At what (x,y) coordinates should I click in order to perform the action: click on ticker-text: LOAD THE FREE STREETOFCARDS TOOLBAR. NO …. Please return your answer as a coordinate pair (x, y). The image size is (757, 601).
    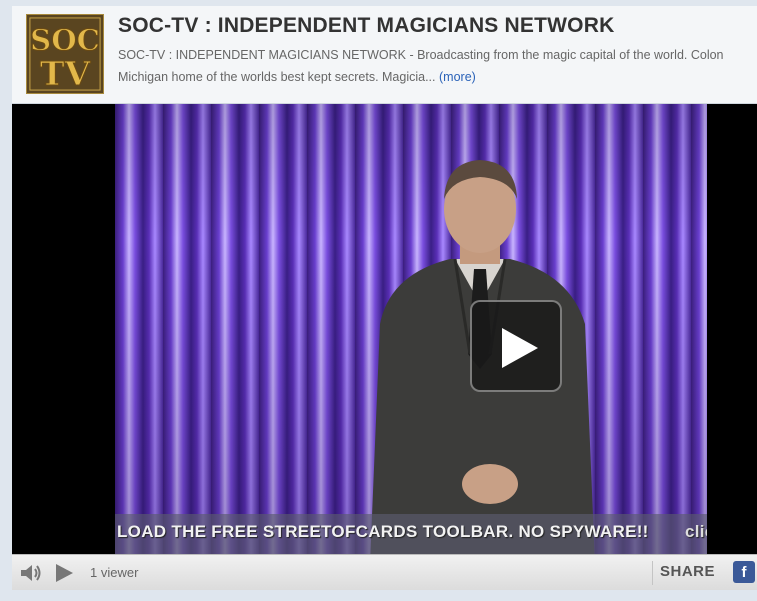
    Looking at the image, I should click on (383, 531).